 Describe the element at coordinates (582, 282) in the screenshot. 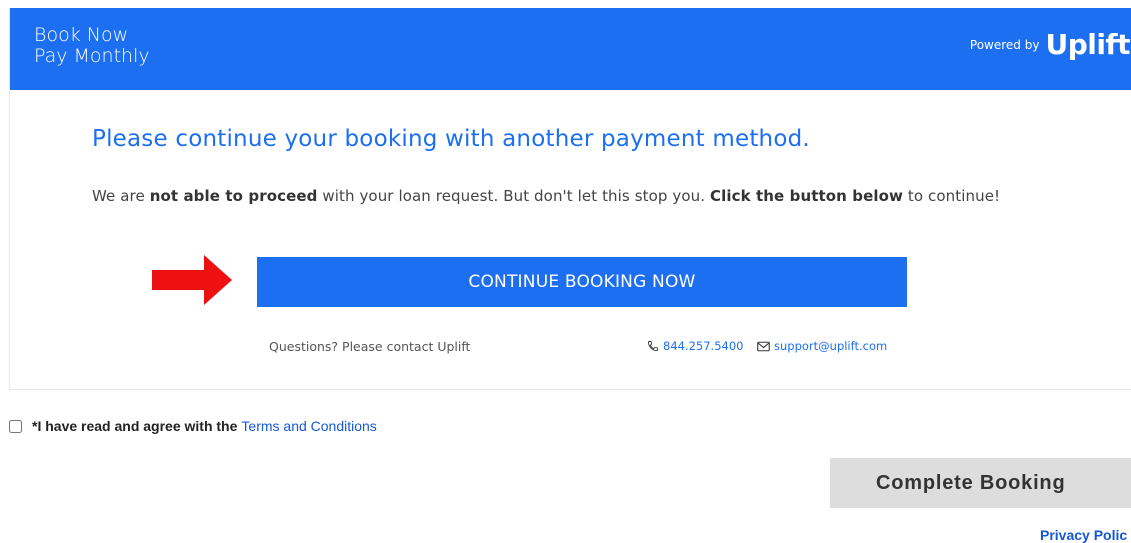

I see `continue-booking-button: CONTINUE BOOKING NOW` at that location.